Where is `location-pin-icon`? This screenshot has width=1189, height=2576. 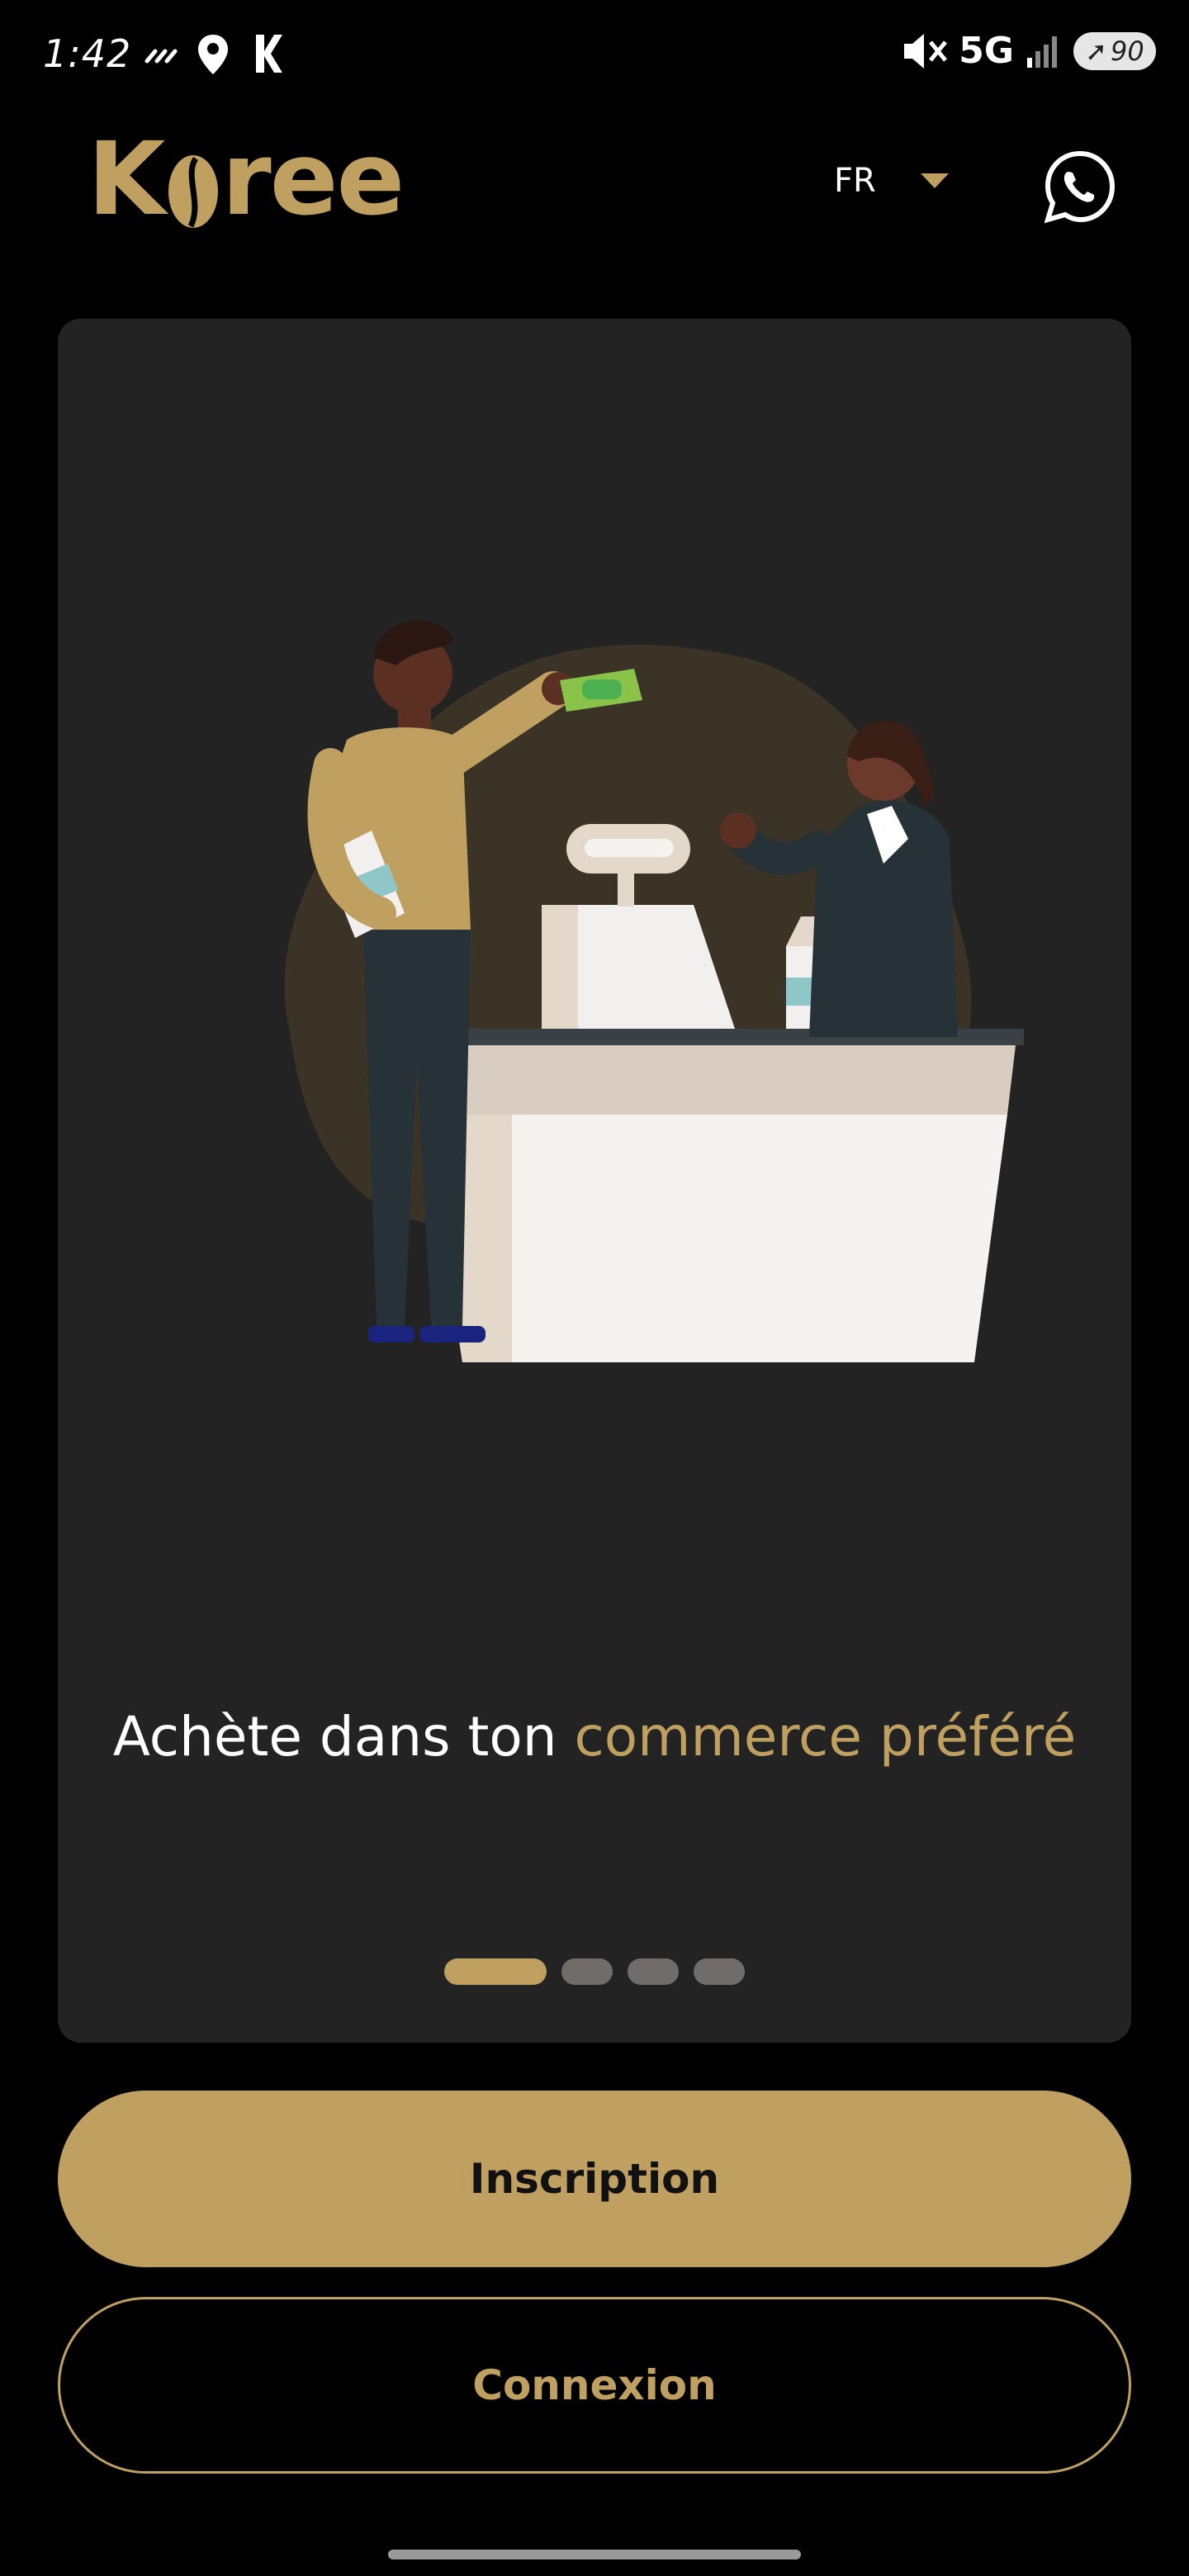 location-pin-icon is located at coordinates (213, 54).